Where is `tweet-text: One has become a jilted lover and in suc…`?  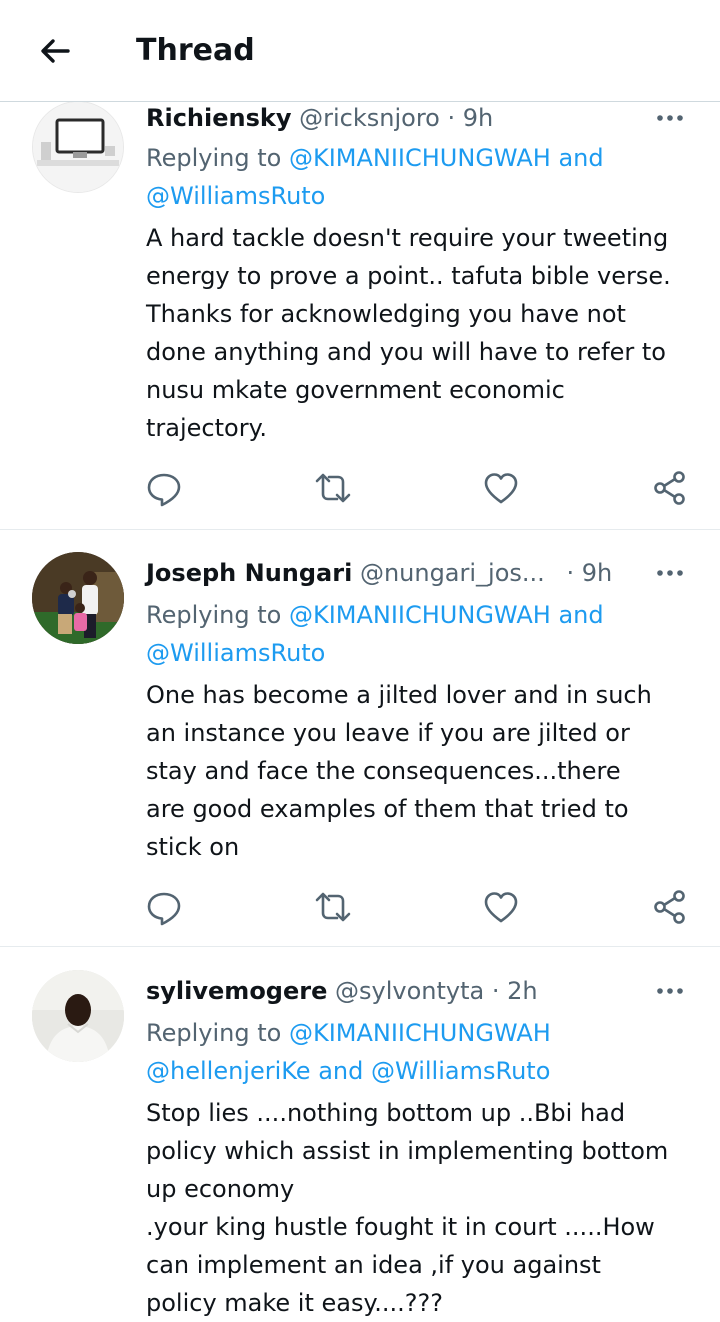
tweet-text: One has become a jilted lover and in suc… is located at coordinates (426, 771).